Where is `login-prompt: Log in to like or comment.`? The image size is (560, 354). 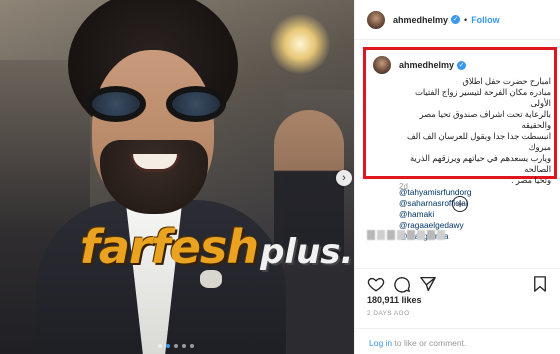 login-prompt: Log in to like or comment. is located at coordinates (457, 341).